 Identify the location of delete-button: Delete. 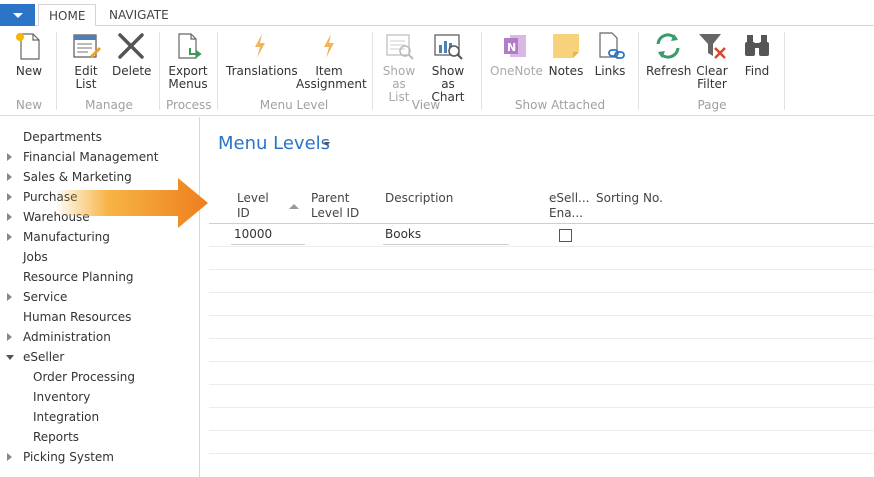
(132, 54).